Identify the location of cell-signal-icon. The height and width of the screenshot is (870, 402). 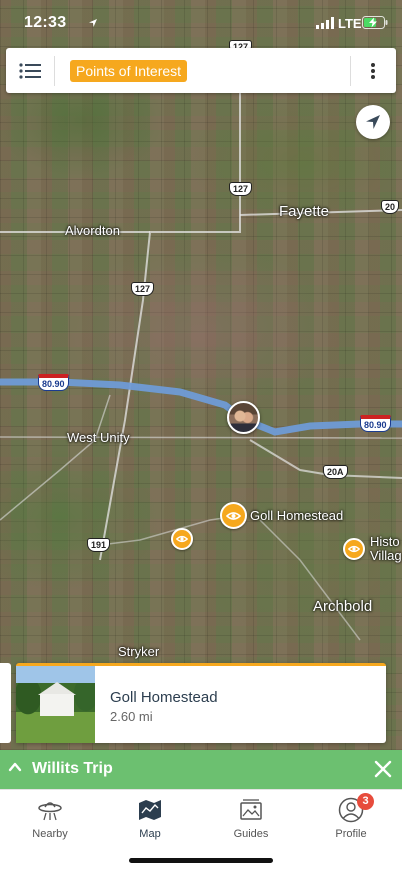
(325, 23).